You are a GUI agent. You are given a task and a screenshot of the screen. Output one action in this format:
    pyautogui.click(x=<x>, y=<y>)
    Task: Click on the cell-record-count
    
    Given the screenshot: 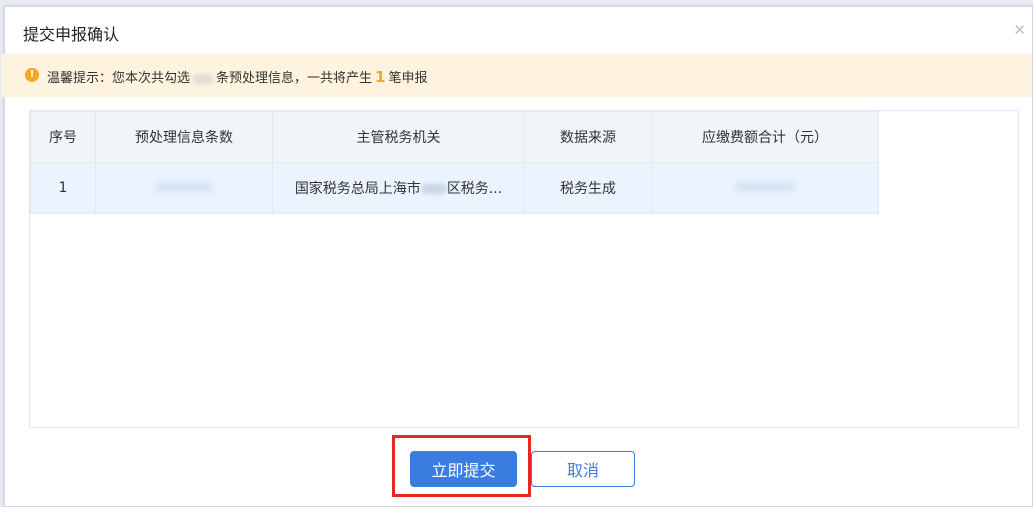 What is the action you would take?
    pyautogui.click(x=184, y=188)
    